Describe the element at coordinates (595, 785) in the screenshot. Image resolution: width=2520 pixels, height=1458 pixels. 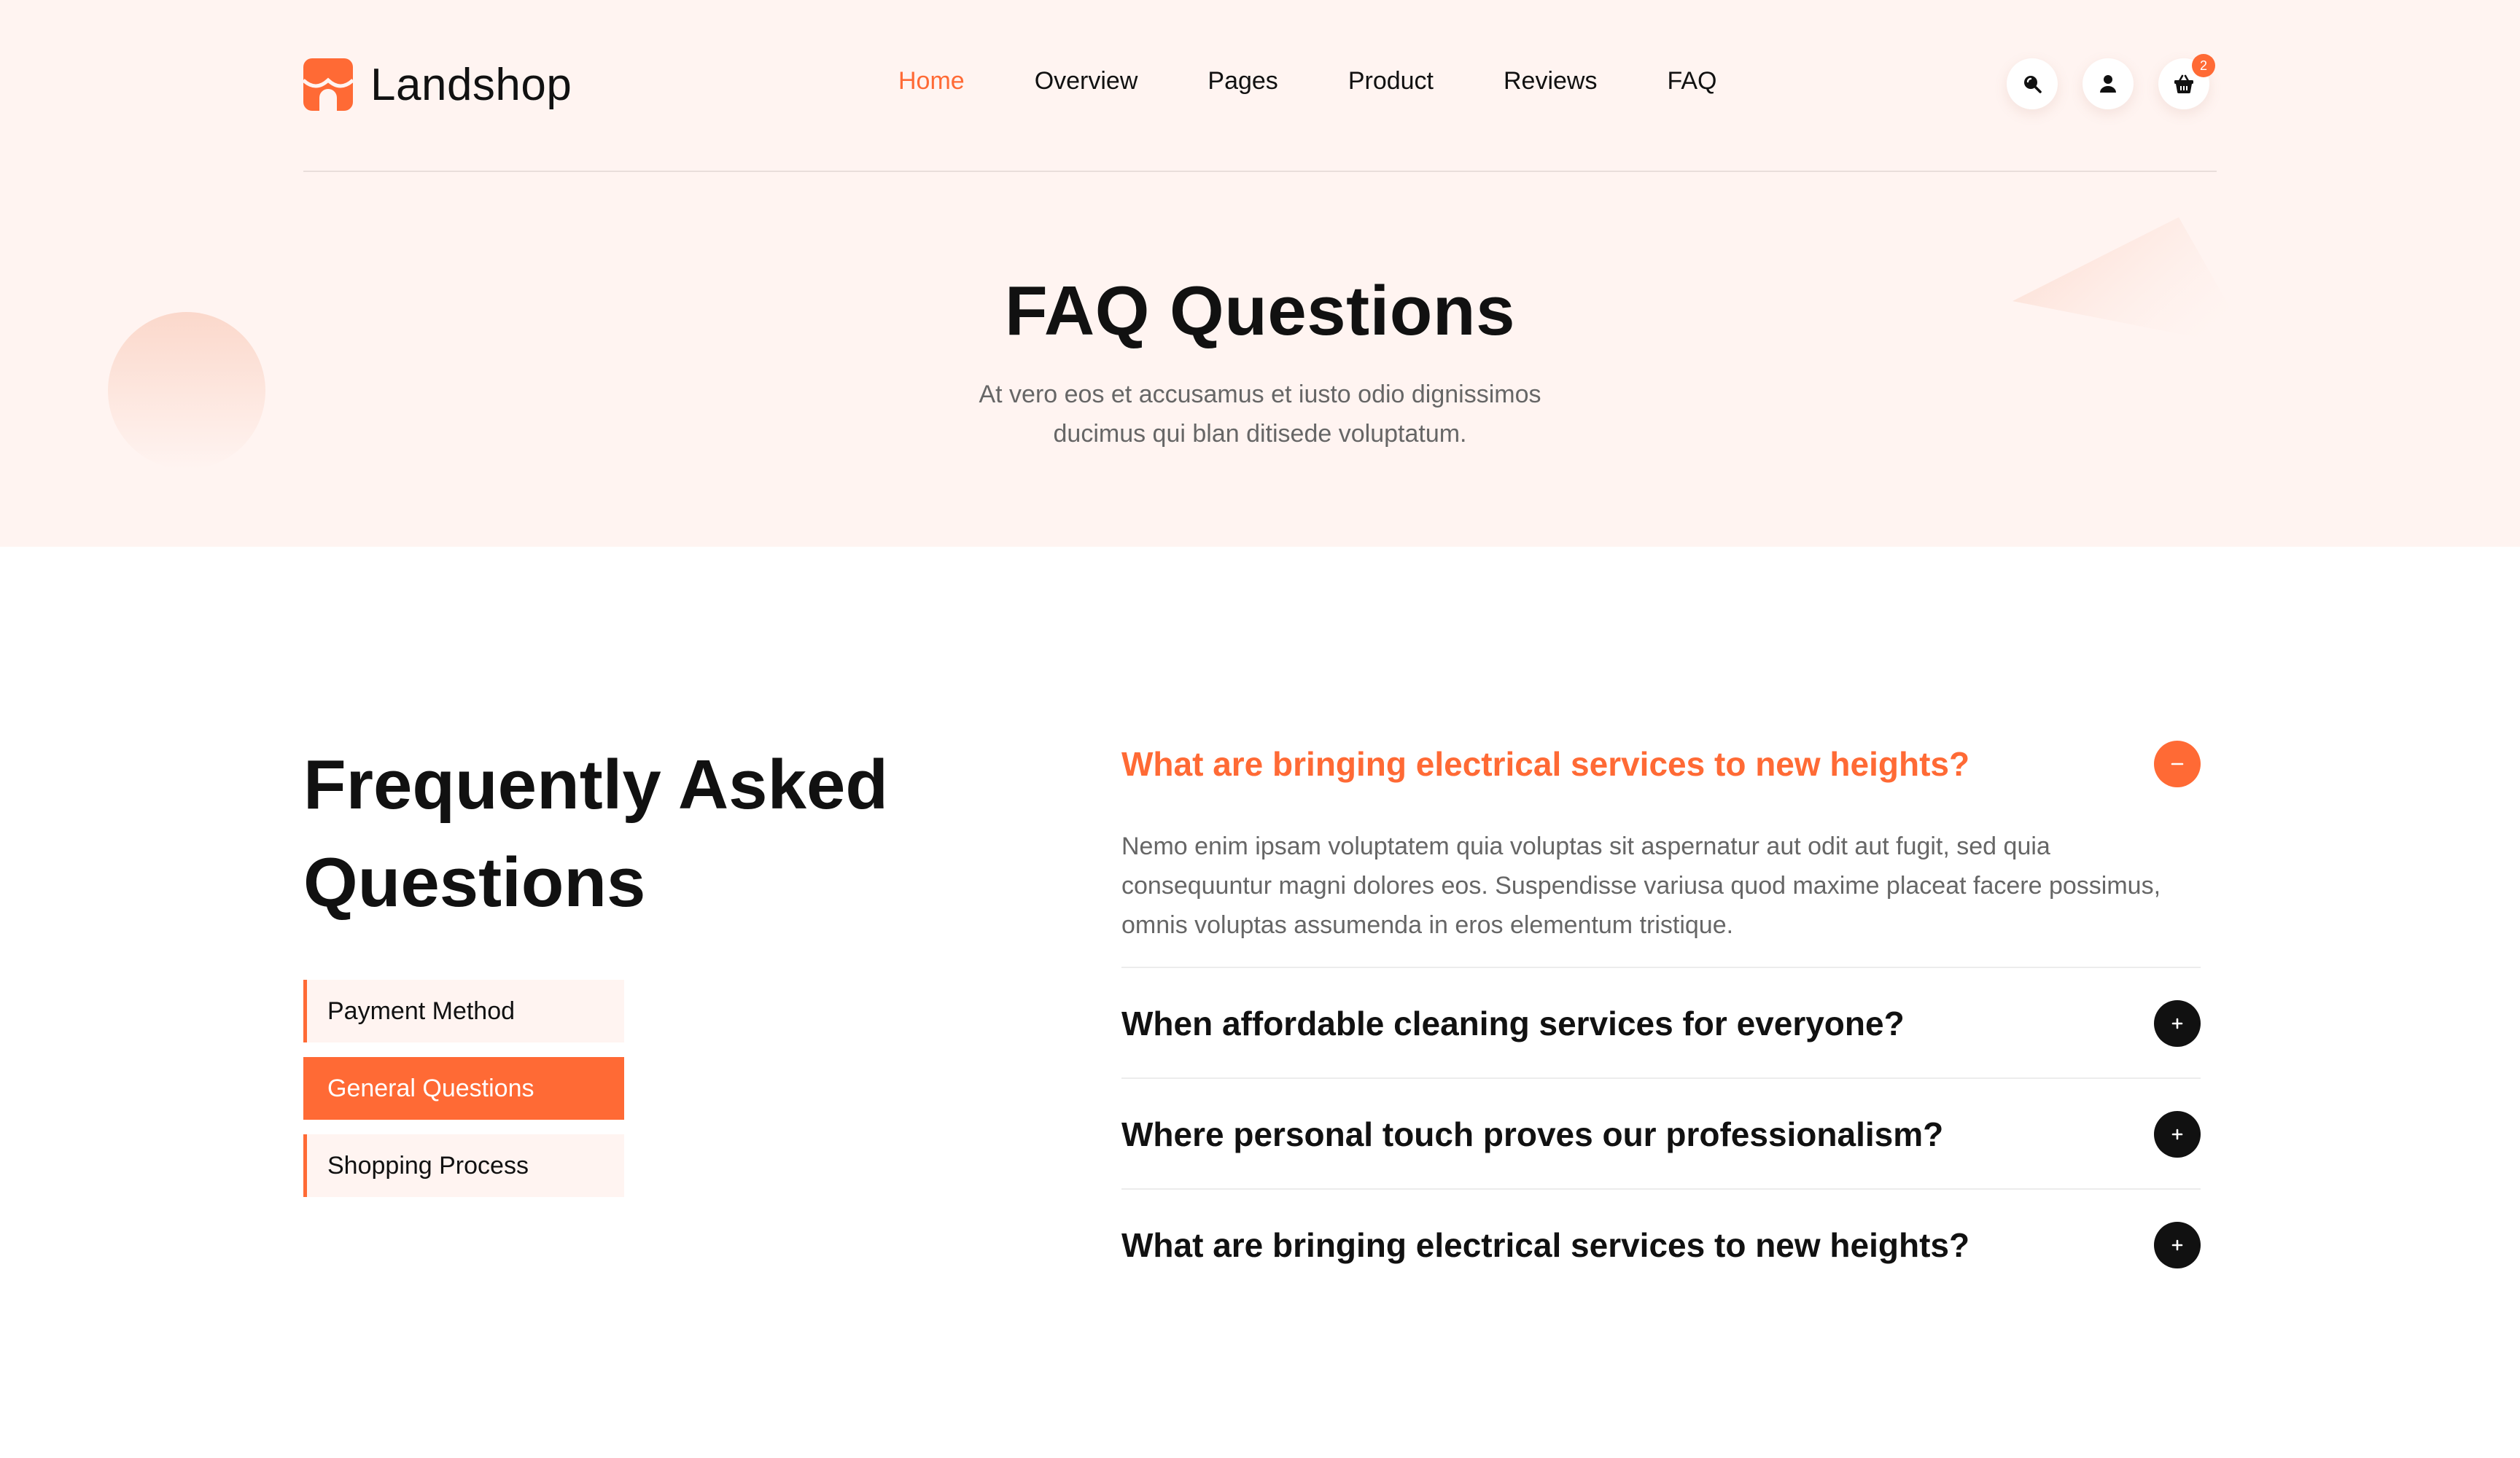
I see `faq-heading-line-1: Frequently Asked` at that location.